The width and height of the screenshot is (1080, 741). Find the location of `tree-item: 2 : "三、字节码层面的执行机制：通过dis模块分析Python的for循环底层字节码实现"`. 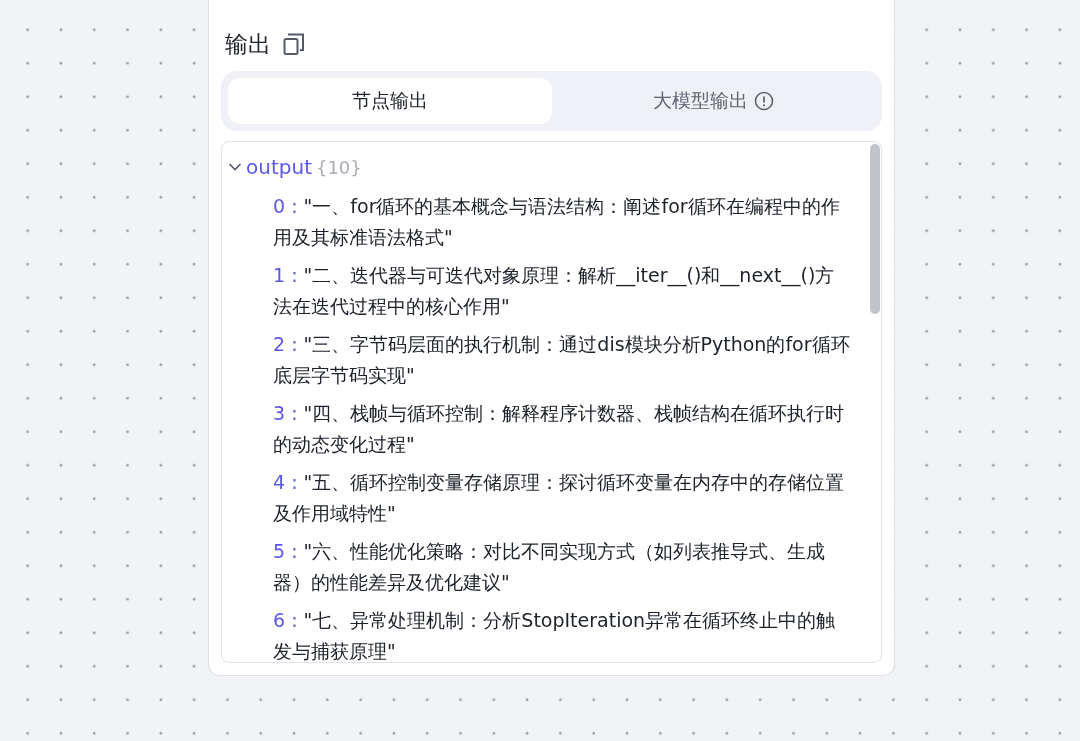

tree-item: 2 : "三、字节码层面的执行机制：通过dis模块分析Python的for循环底层字节码实现" is located at coordinates (562, 360).